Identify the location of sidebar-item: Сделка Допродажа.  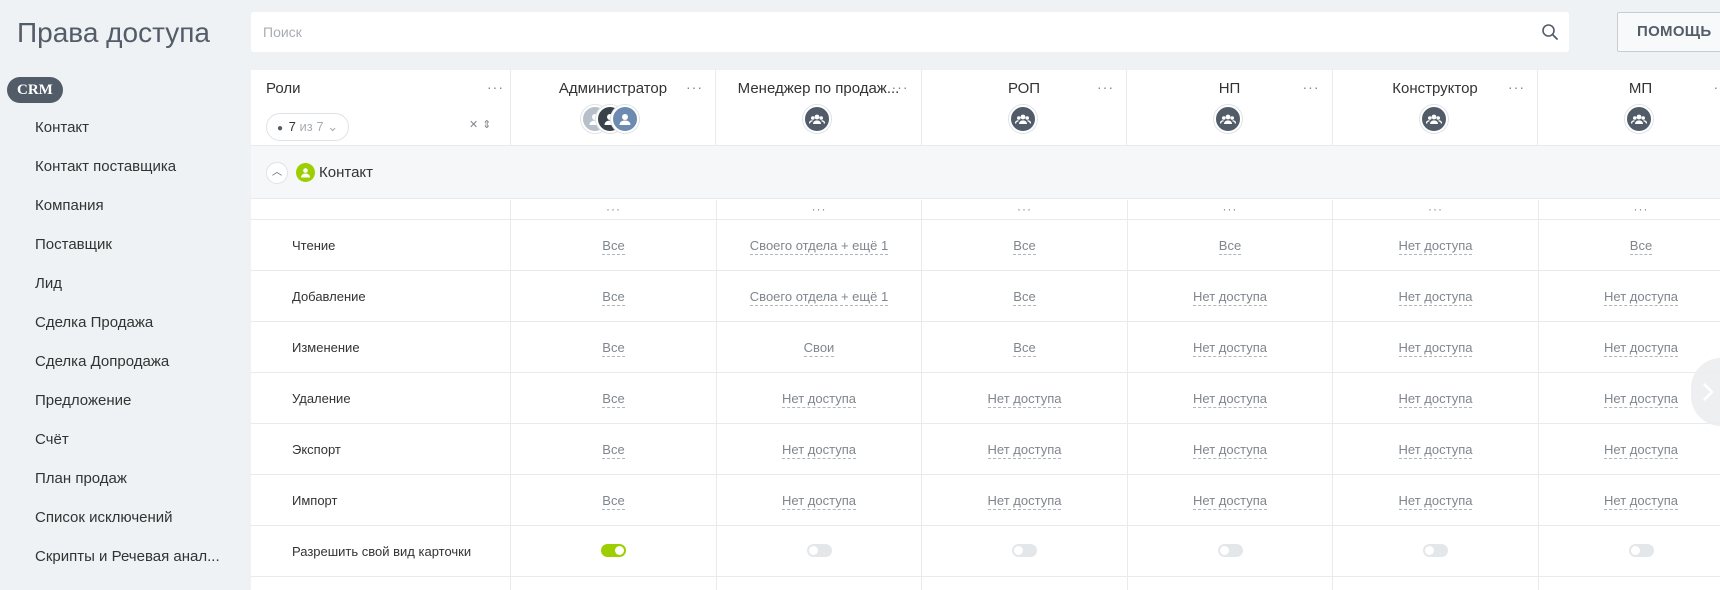
(127, 361).